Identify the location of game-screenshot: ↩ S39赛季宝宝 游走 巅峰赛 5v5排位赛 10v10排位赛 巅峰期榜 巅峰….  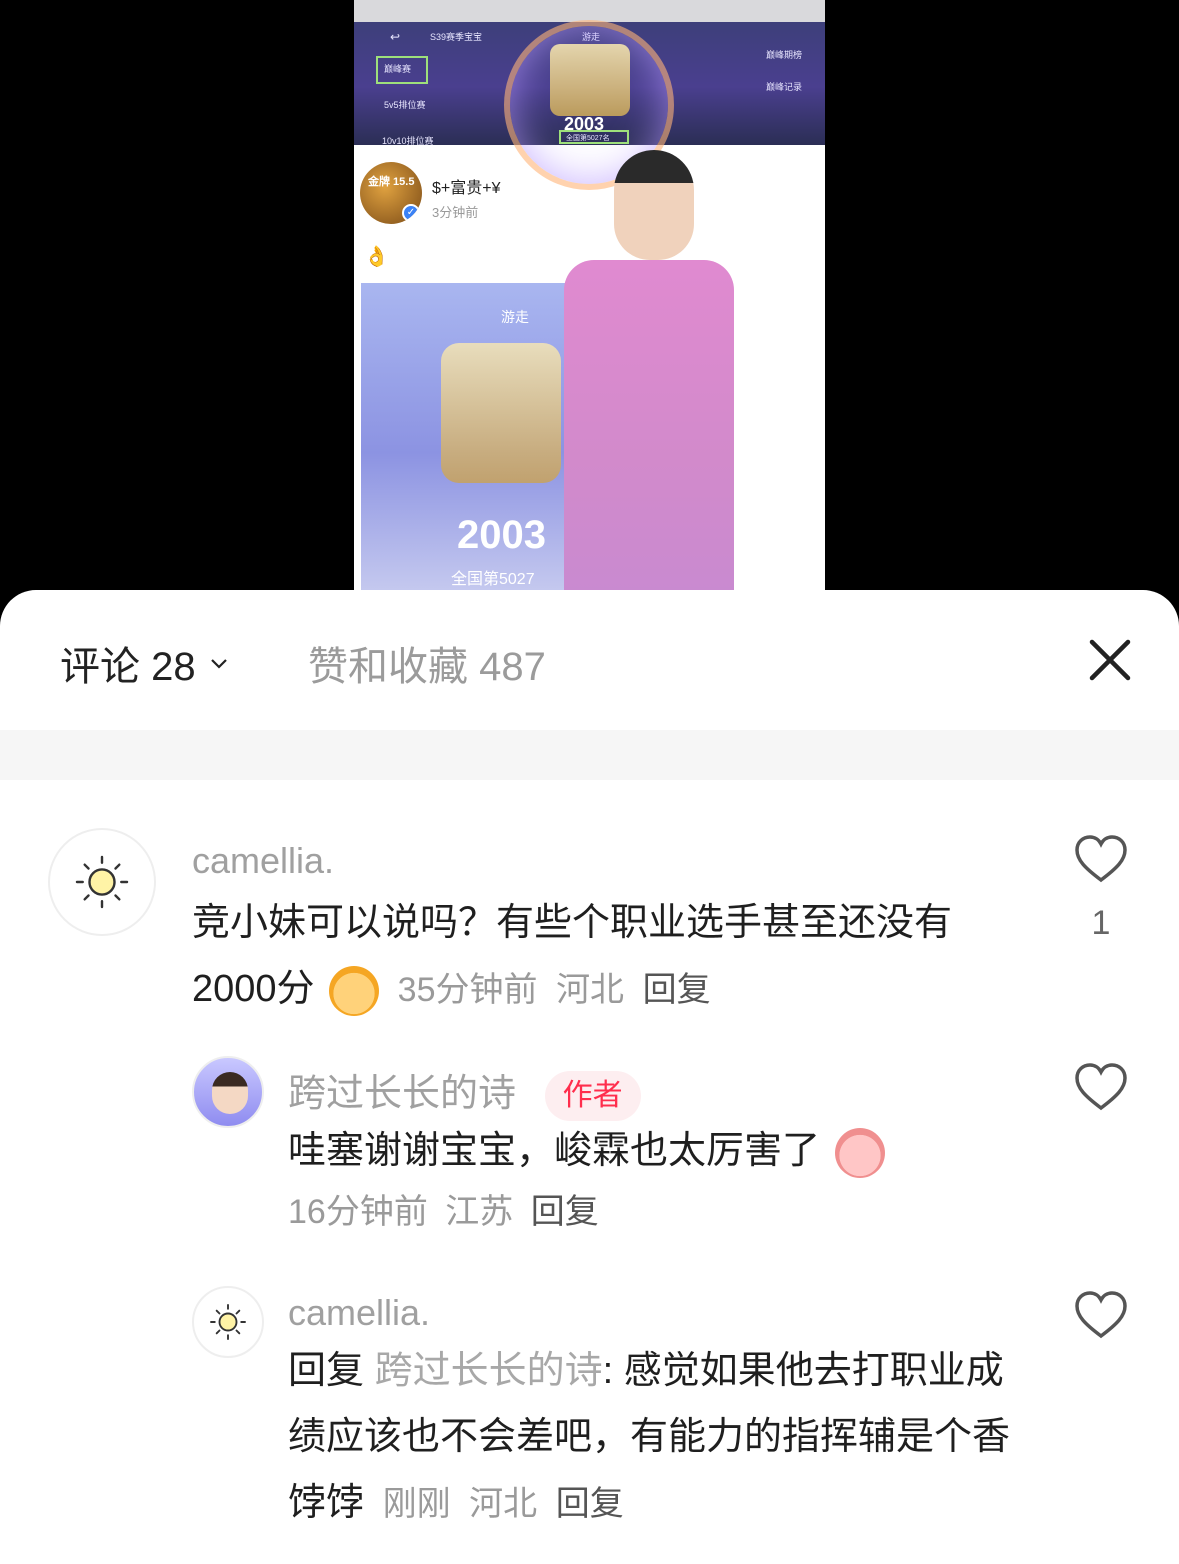
(589, 95).